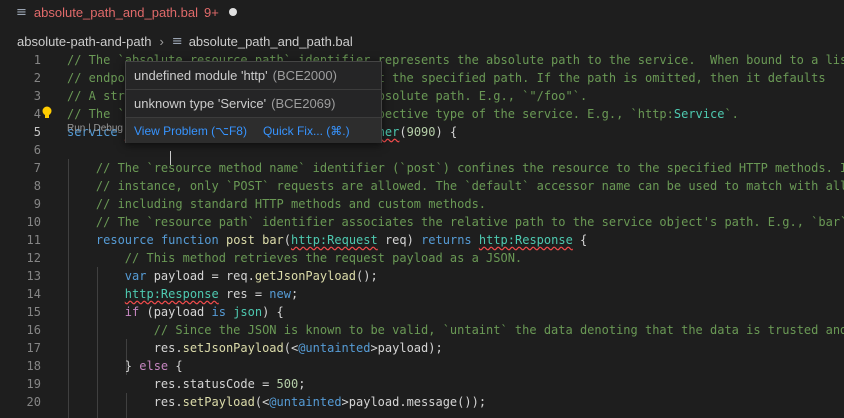 This screenshot has width=844, height=418. Describe the element at coordinates (399, 240) in the screenshot. I see `code-token: req)` at that location.